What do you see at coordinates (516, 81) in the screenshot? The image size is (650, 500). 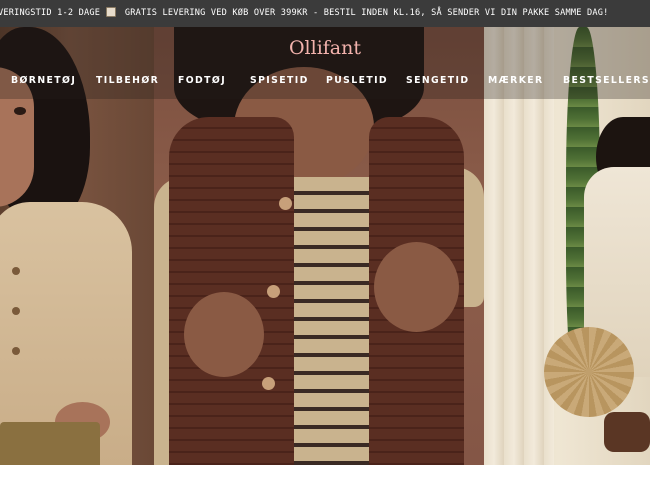 I see `menu-item-maerker: MÆRKER` at bounding box center [516, 81].